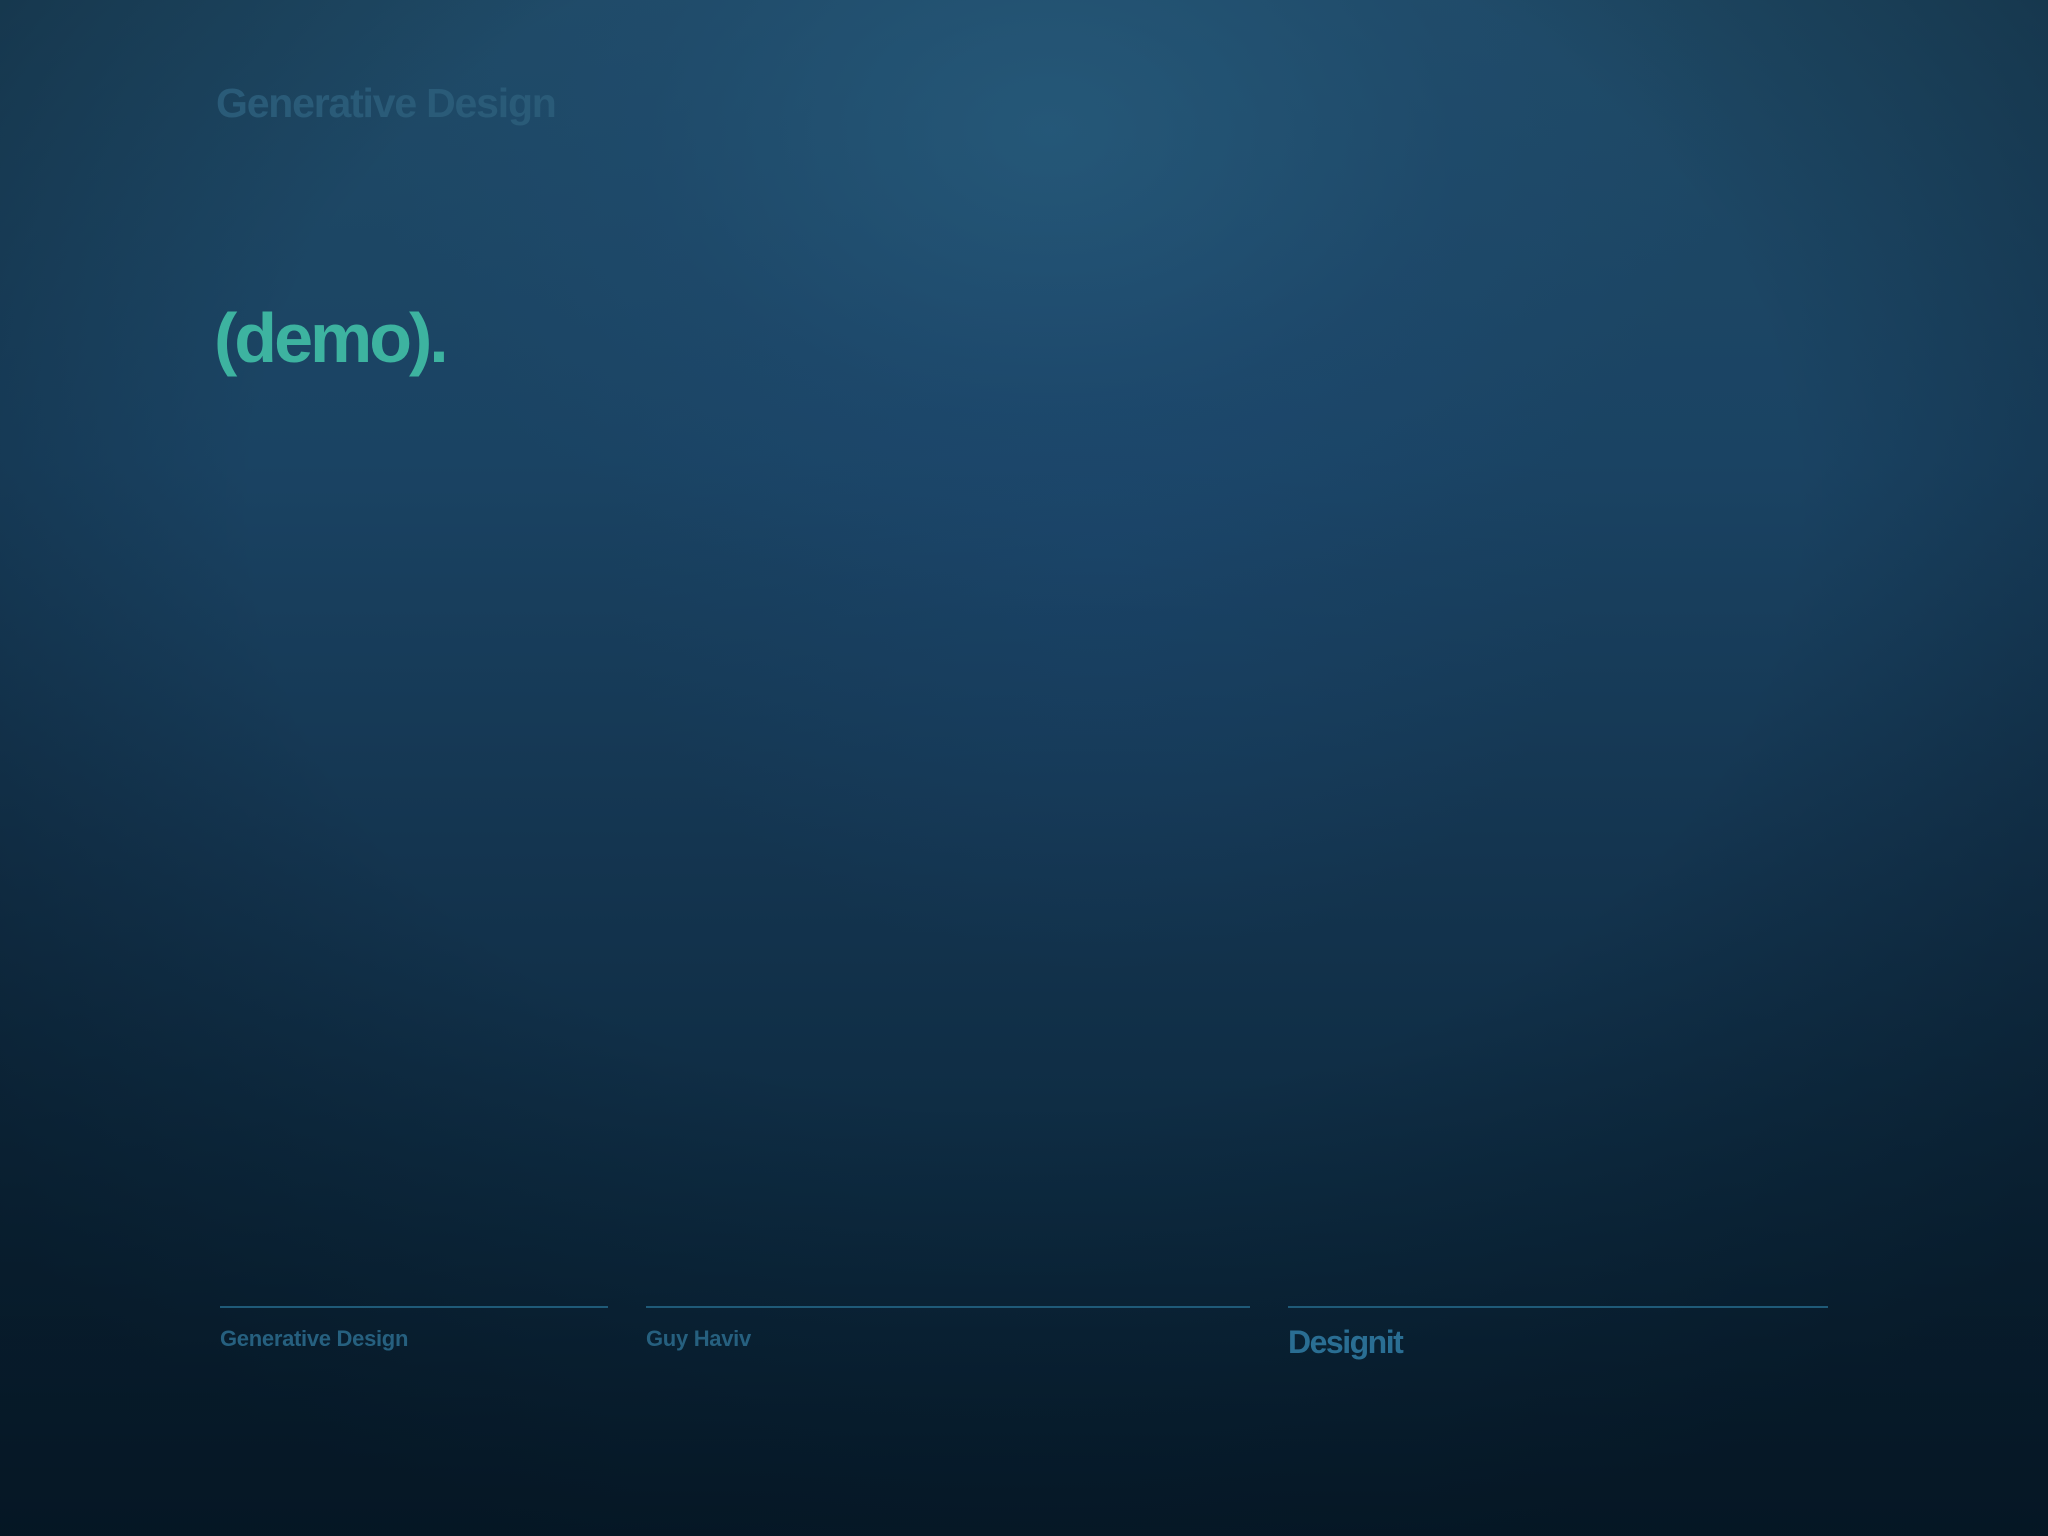 This screenshot has height=1536, width=2048. I want to click on footer-project-label: Generative Design, so click(314, 1338).